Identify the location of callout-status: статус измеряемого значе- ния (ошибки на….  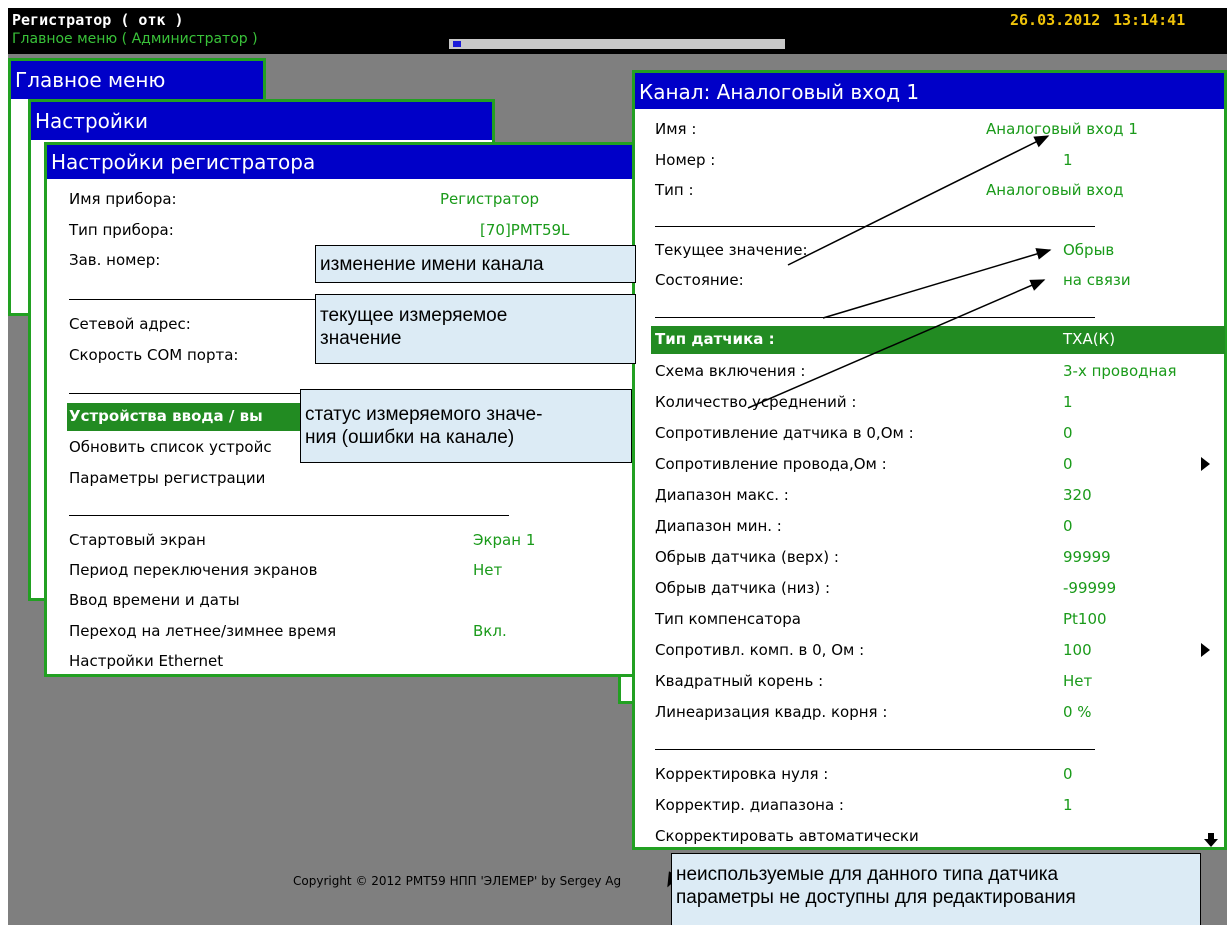
(466, 426).